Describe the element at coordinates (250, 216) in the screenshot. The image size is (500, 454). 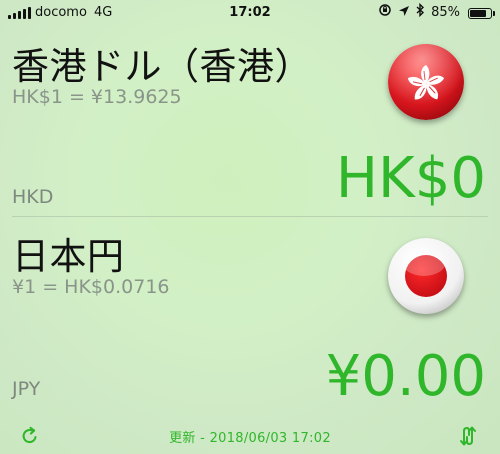
I see `divider` at that location.